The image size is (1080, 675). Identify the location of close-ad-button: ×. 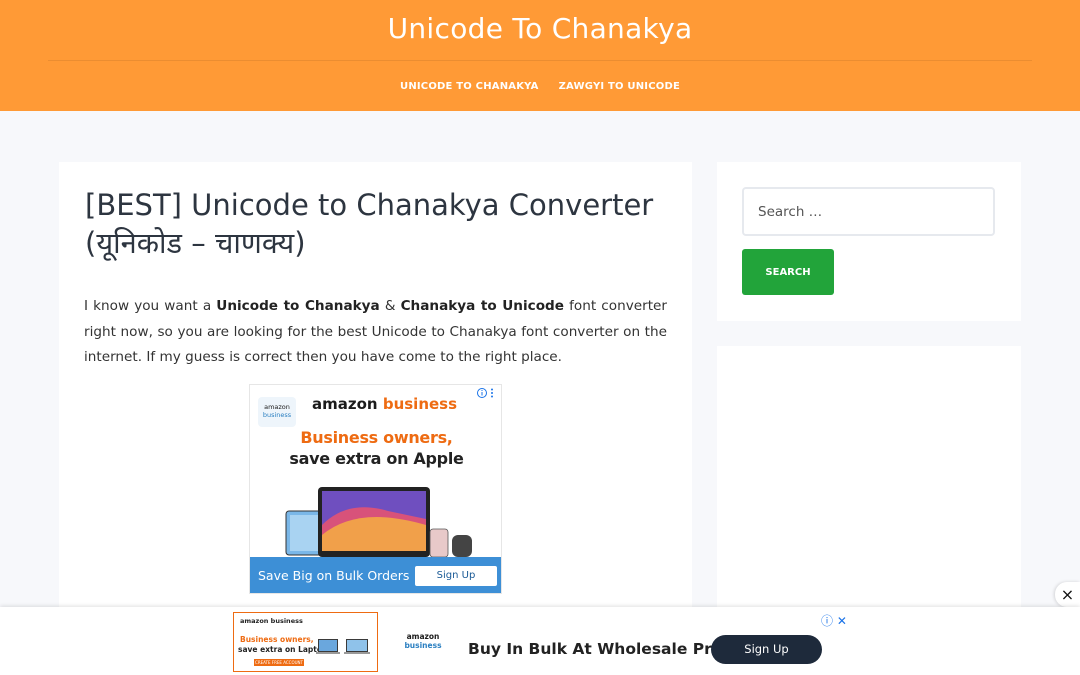
(1067, 594).